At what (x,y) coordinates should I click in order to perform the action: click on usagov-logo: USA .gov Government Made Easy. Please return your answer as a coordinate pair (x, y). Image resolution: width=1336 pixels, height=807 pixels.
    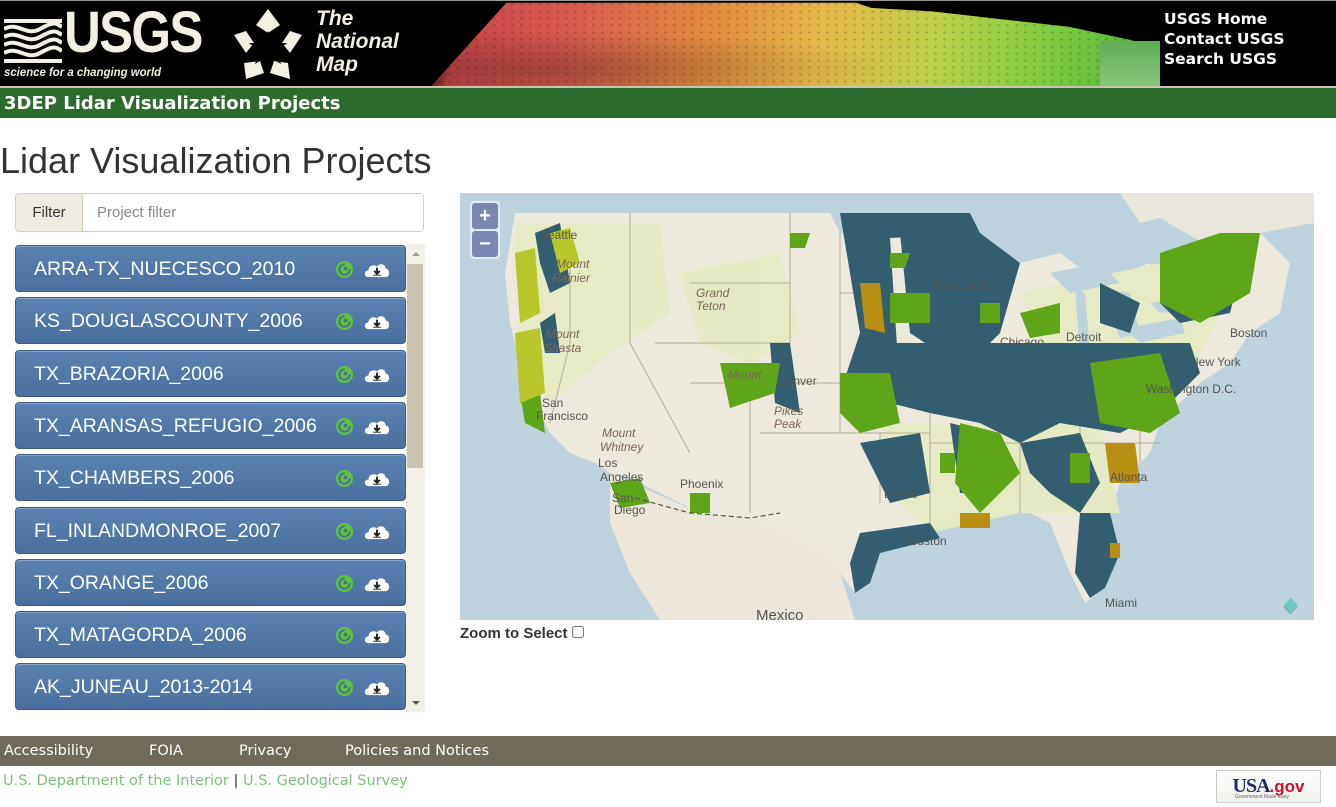
    Looking at the image, I should click on (1268, 786).